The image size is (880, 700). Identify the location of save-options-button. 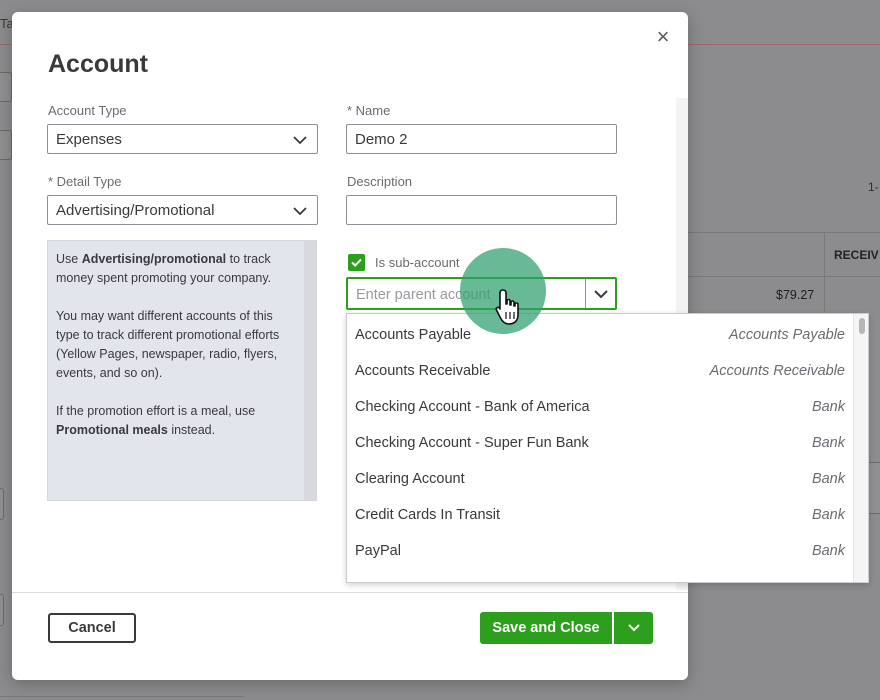
(633, 628).